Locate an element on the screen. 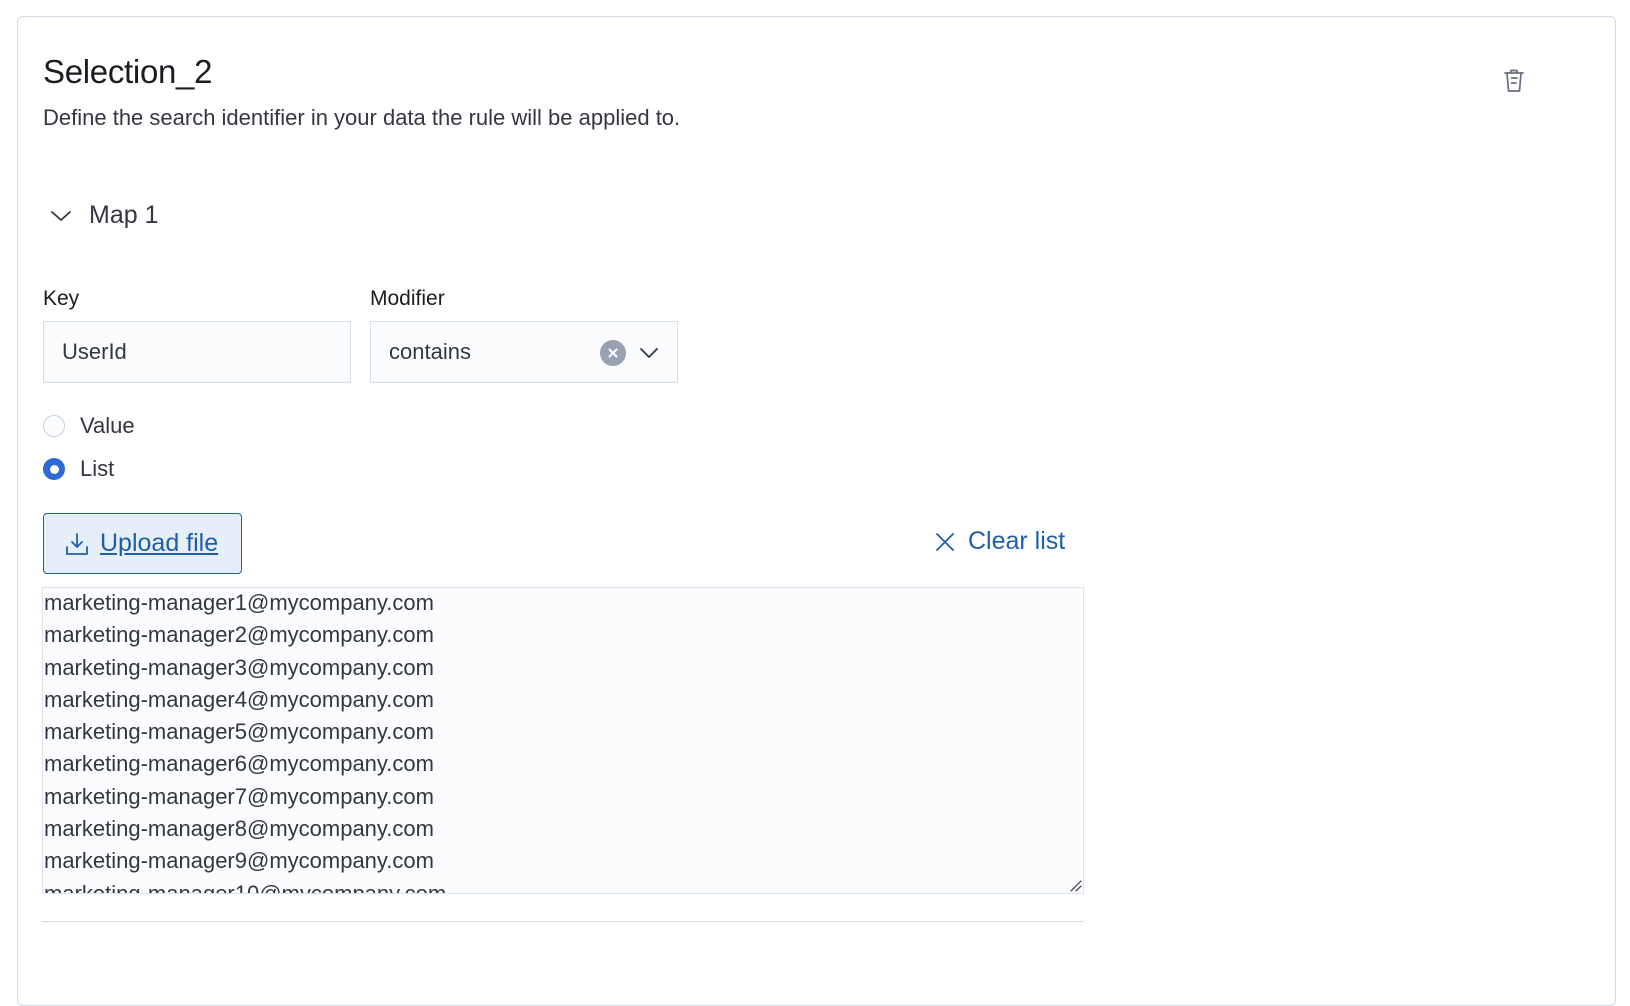 The image size is (1630, 1006). key-input is located at coordinates (197, 352).